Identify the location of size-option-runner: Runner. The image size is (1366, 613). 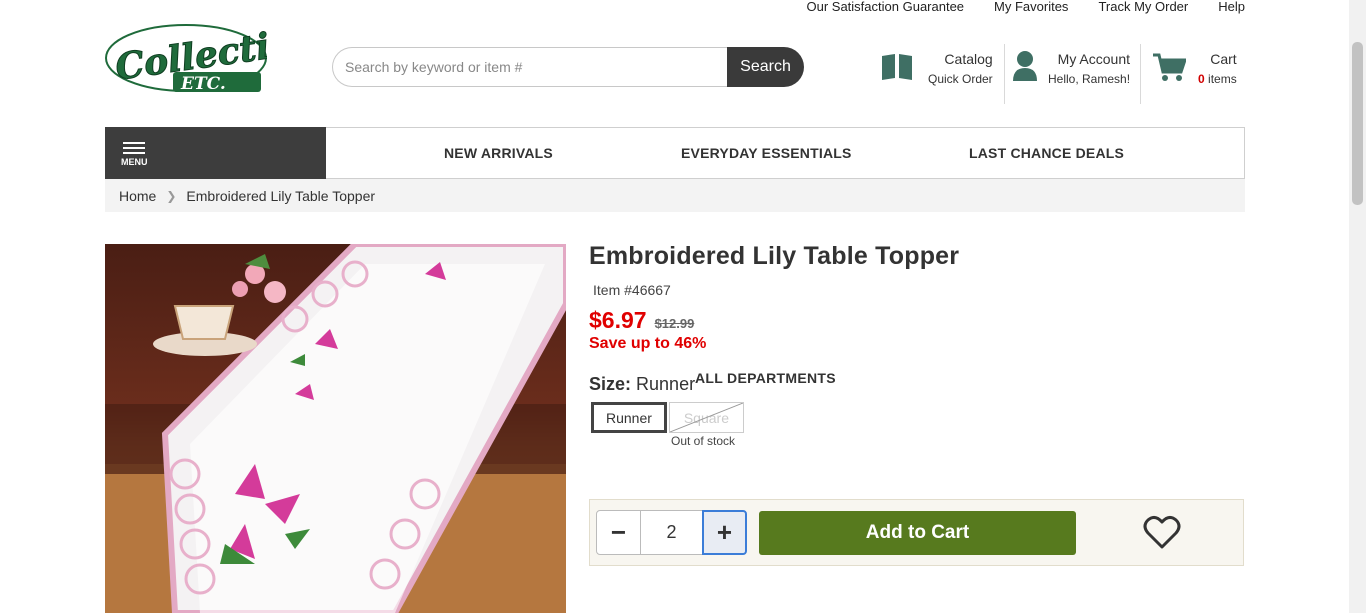
(629, 417).